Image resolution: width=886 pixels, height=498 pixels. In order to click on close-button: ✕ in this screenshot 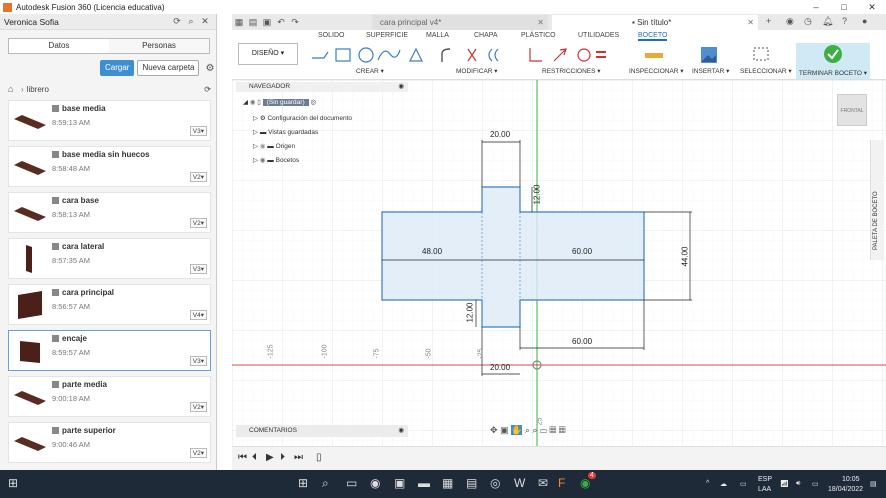, I will do `click(872, 7)`.